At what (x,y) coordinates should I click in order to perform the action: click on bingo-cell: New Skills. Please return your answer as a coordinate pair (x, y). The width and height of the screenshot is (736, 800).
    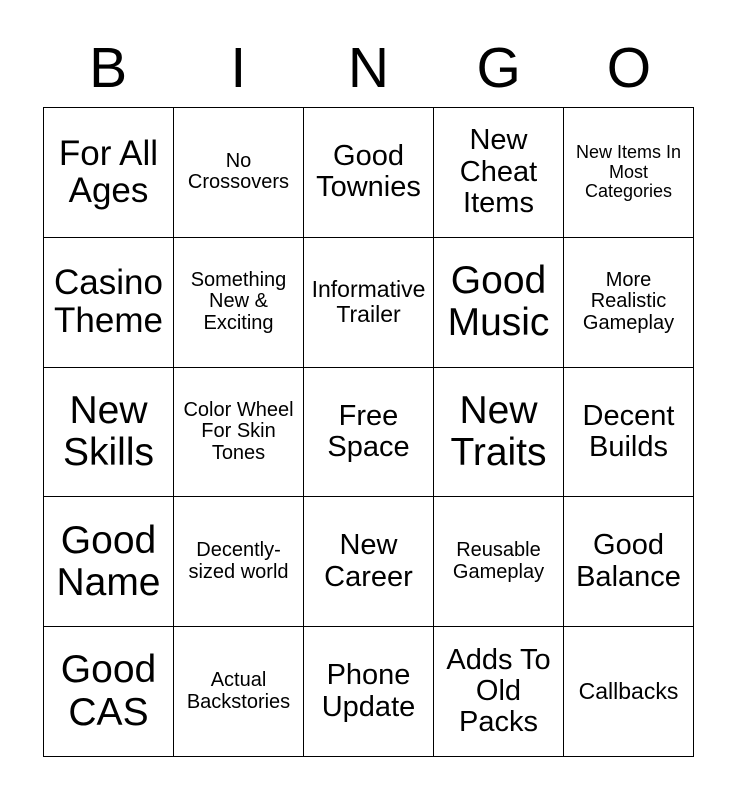
    Looking at the image, I should click on (109, 432).